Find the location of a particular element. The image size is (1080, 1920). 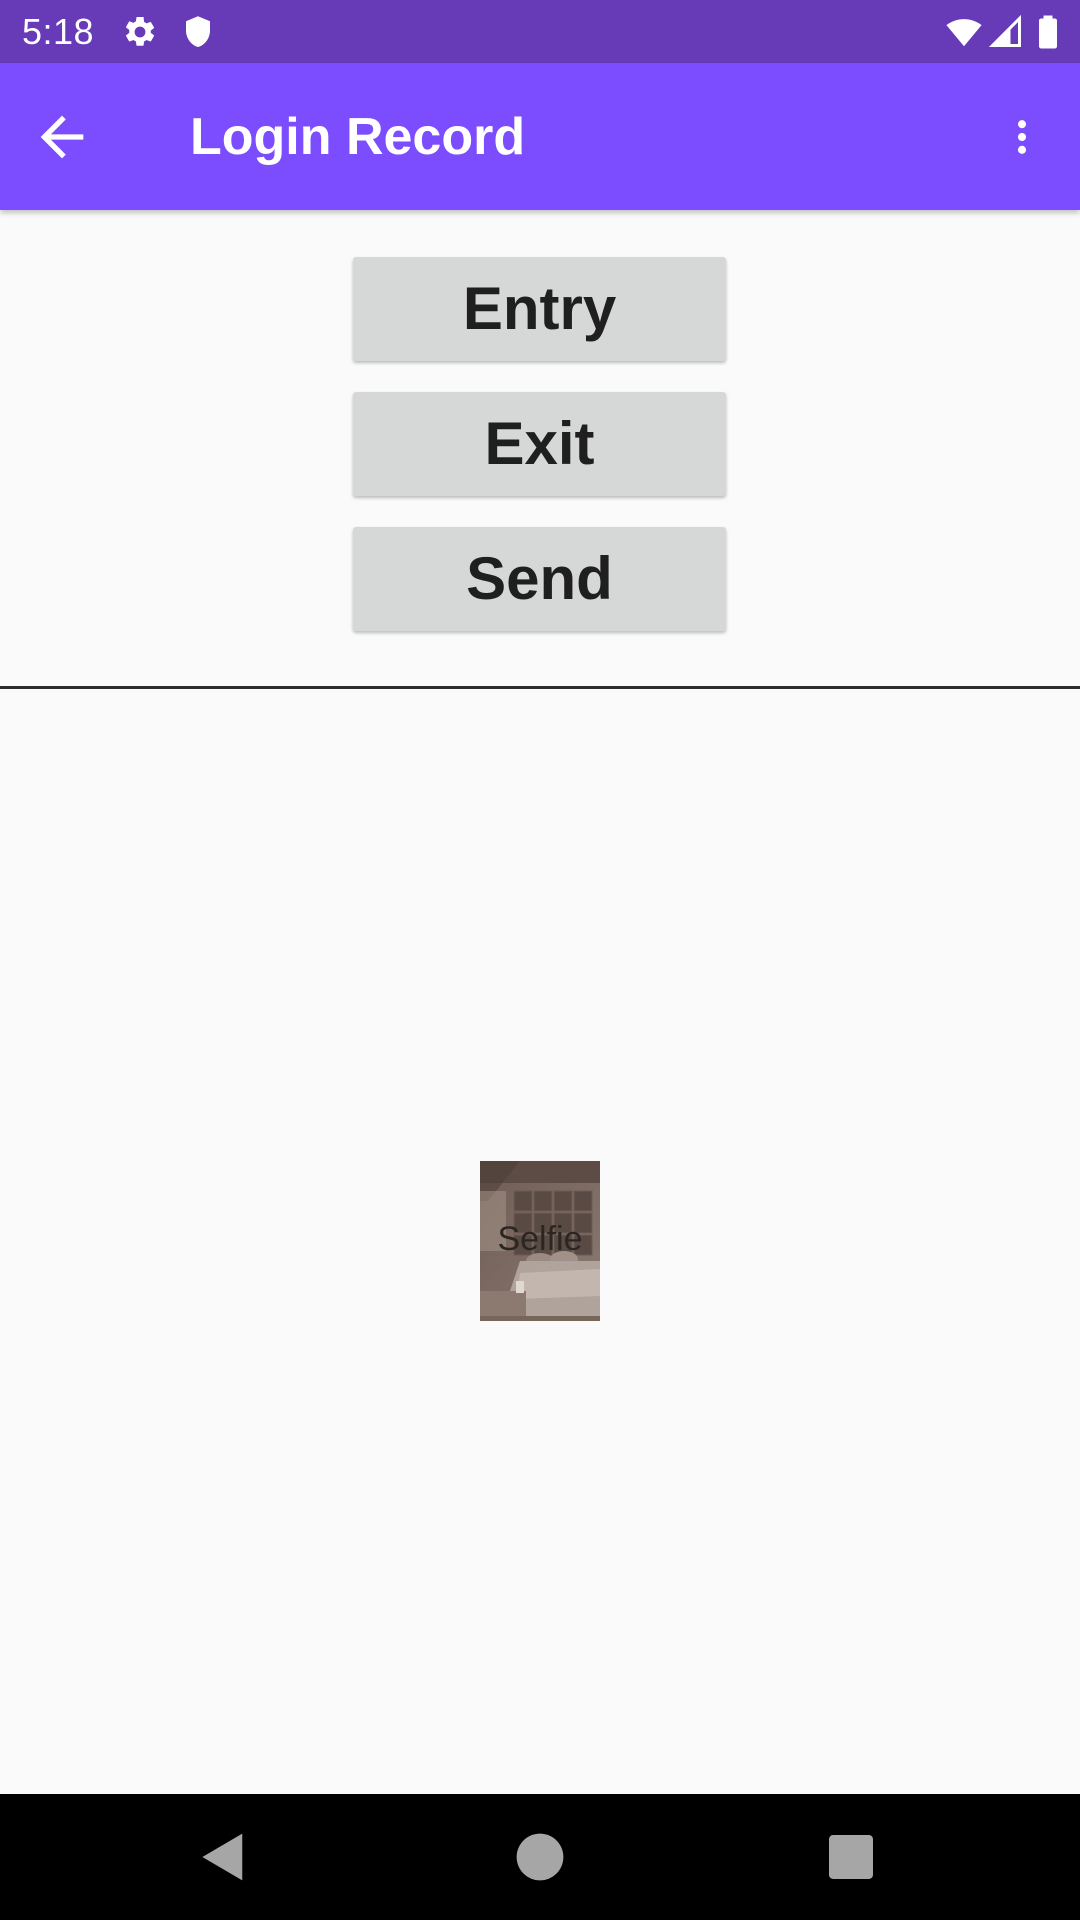

settings-gear-icon is located at coordinates (140, 32).